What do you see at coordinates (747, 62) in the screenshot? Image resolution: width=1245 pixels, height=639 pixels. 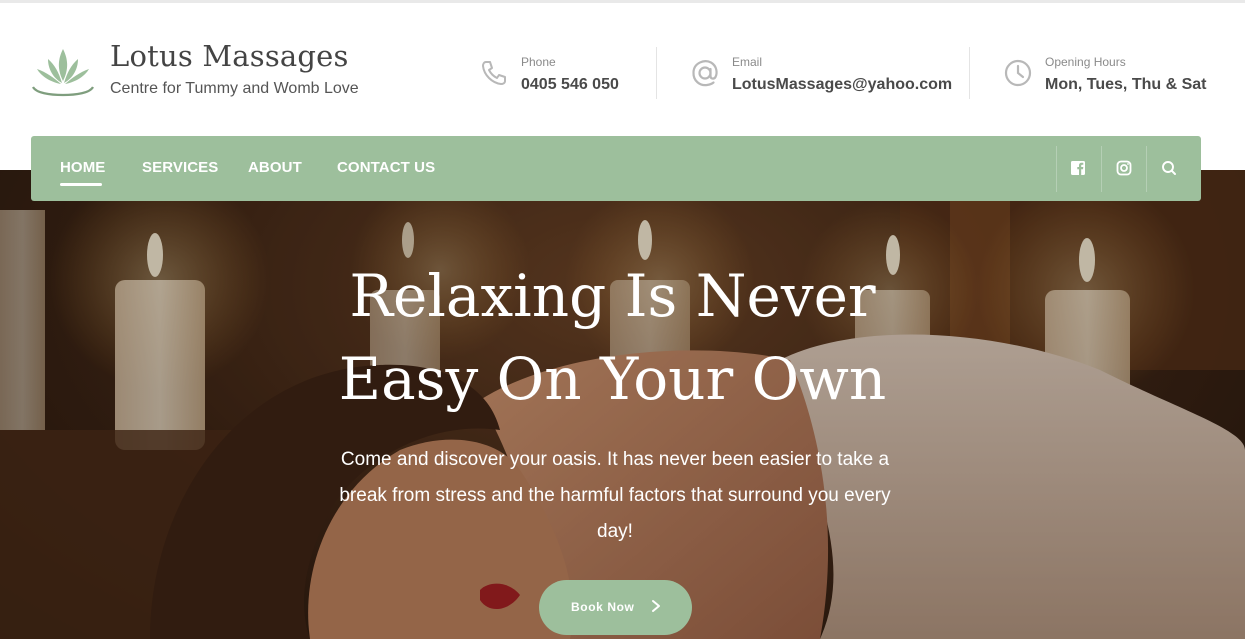 I see `email-label: Email` at bounding box center [747, 62].